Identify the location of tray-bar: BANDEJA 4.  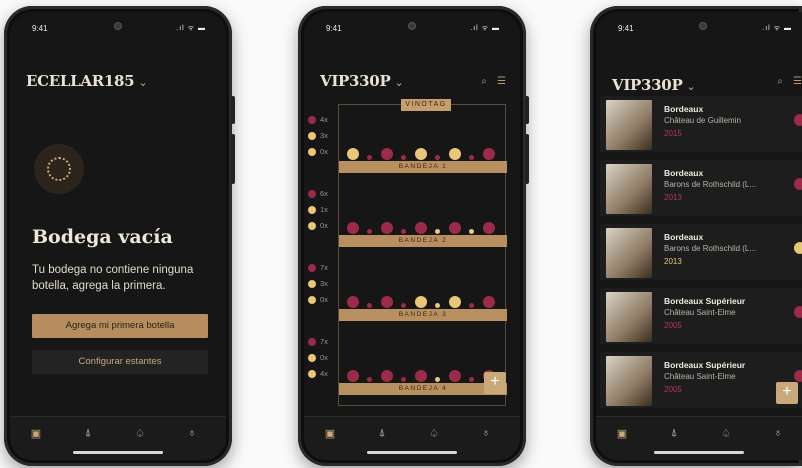
(423, 389).